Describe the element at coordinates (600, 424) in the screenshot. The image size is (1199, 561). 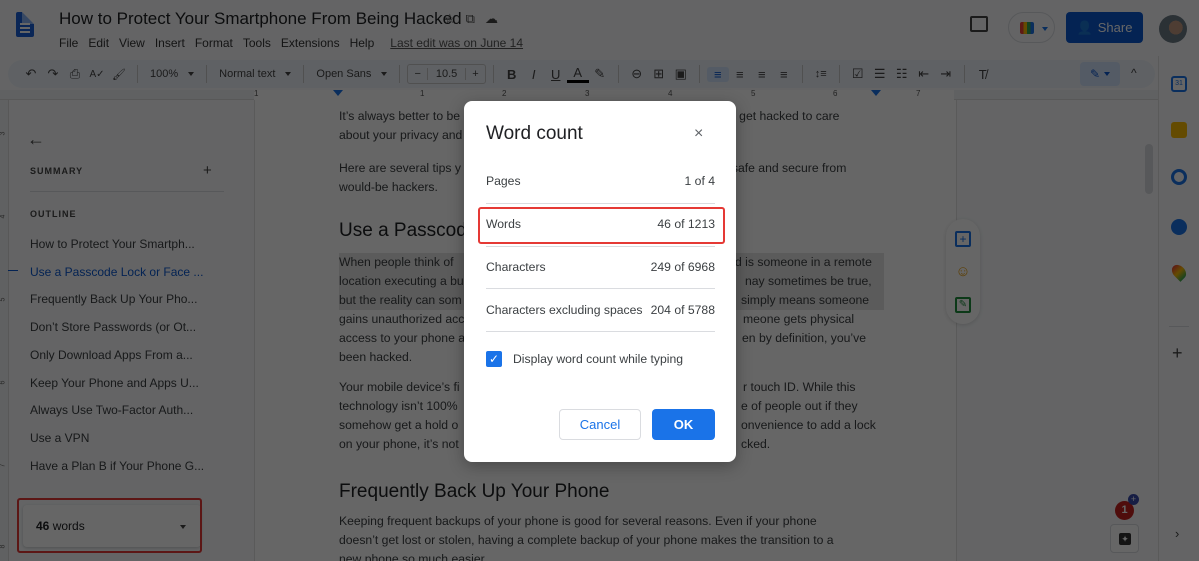
I see `cancel-button: Cancel` at that location.